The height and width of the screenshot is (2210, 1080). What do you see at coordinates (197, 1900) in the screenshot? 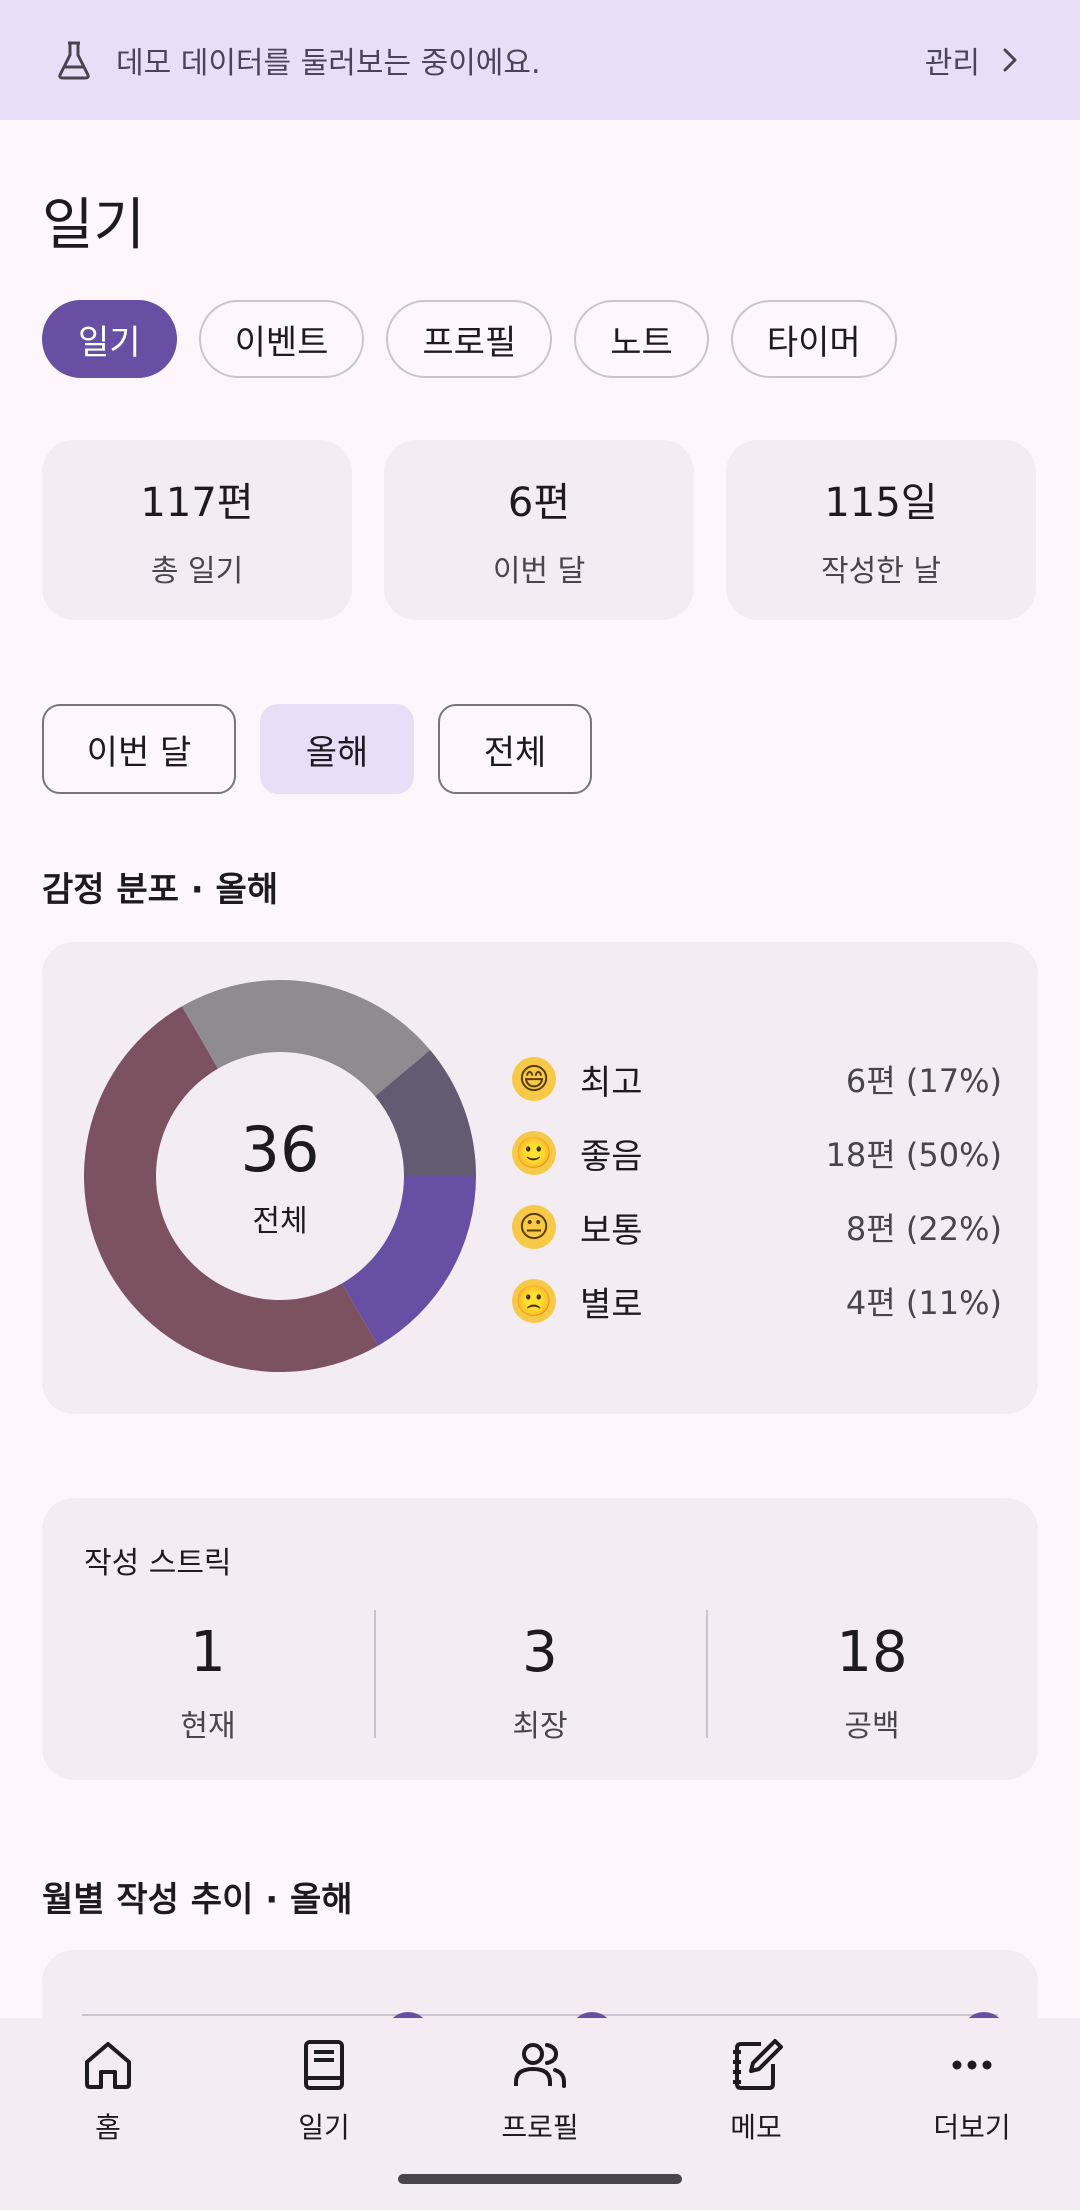
I see `monthly-section-title: 월별 작성 추이 · 올해` at bounding box center [197, 1900].